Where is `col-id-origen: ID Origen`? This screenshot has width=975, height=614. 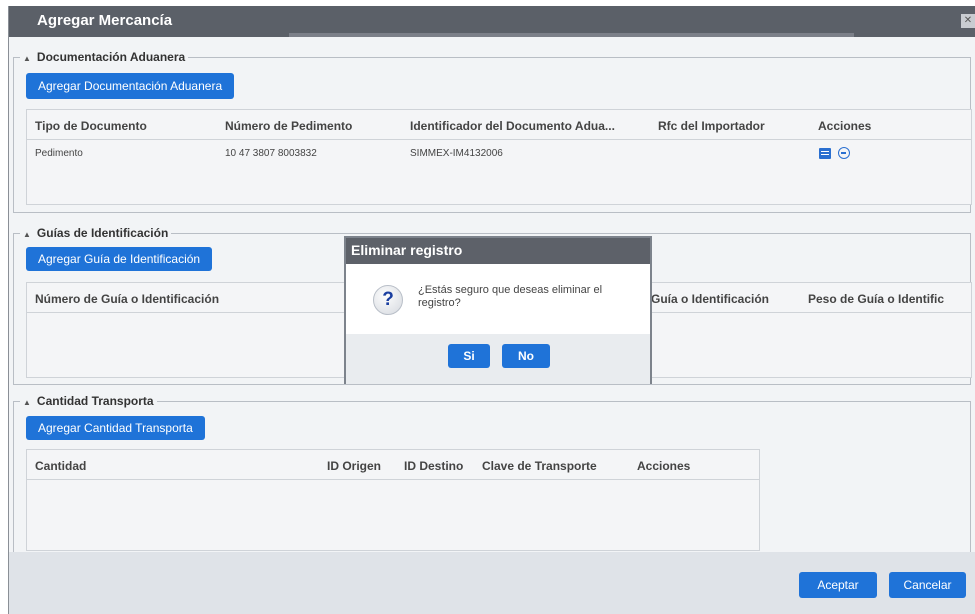 col-id-origen: ID Origen is located at coordinates (354, 466).